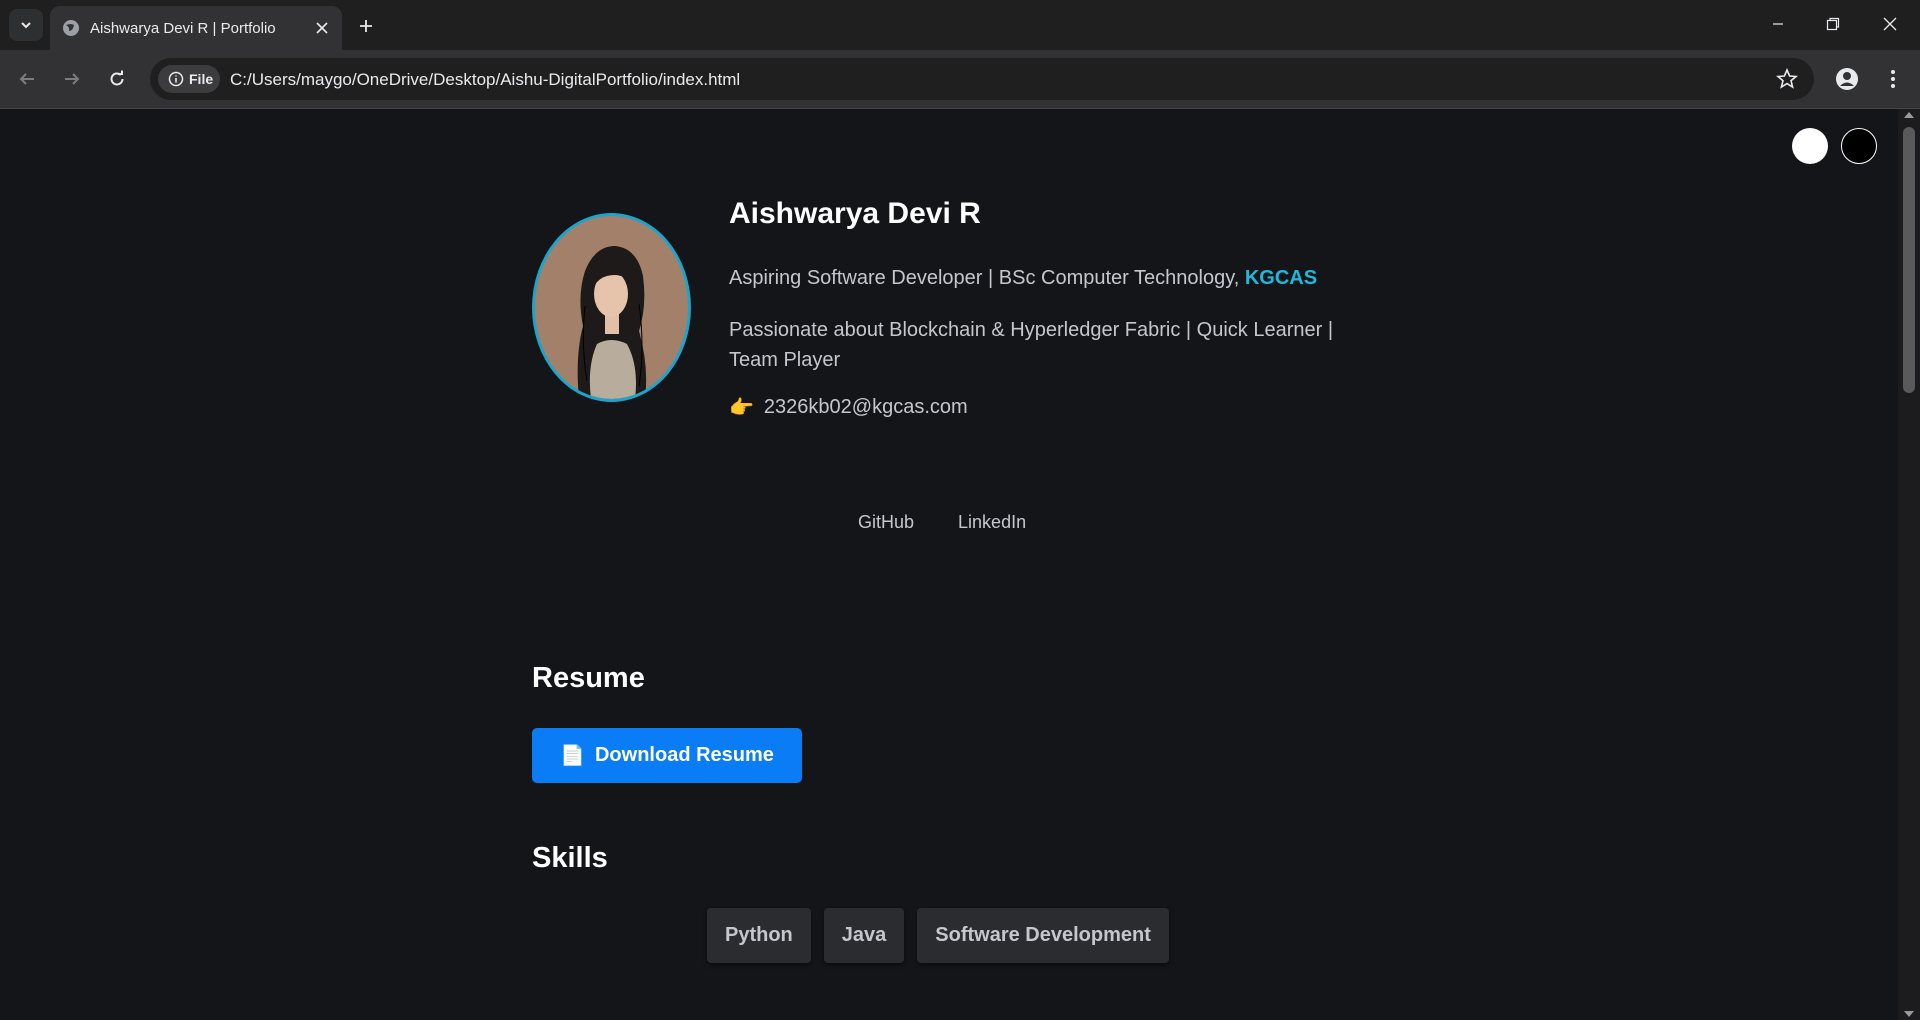 This screenshot has width=1920, height=1020. What do you see at coordinates (684, 755) in the screenshot?
I see `download-resume-label: Download Resume` at bounding box center [684, 755].